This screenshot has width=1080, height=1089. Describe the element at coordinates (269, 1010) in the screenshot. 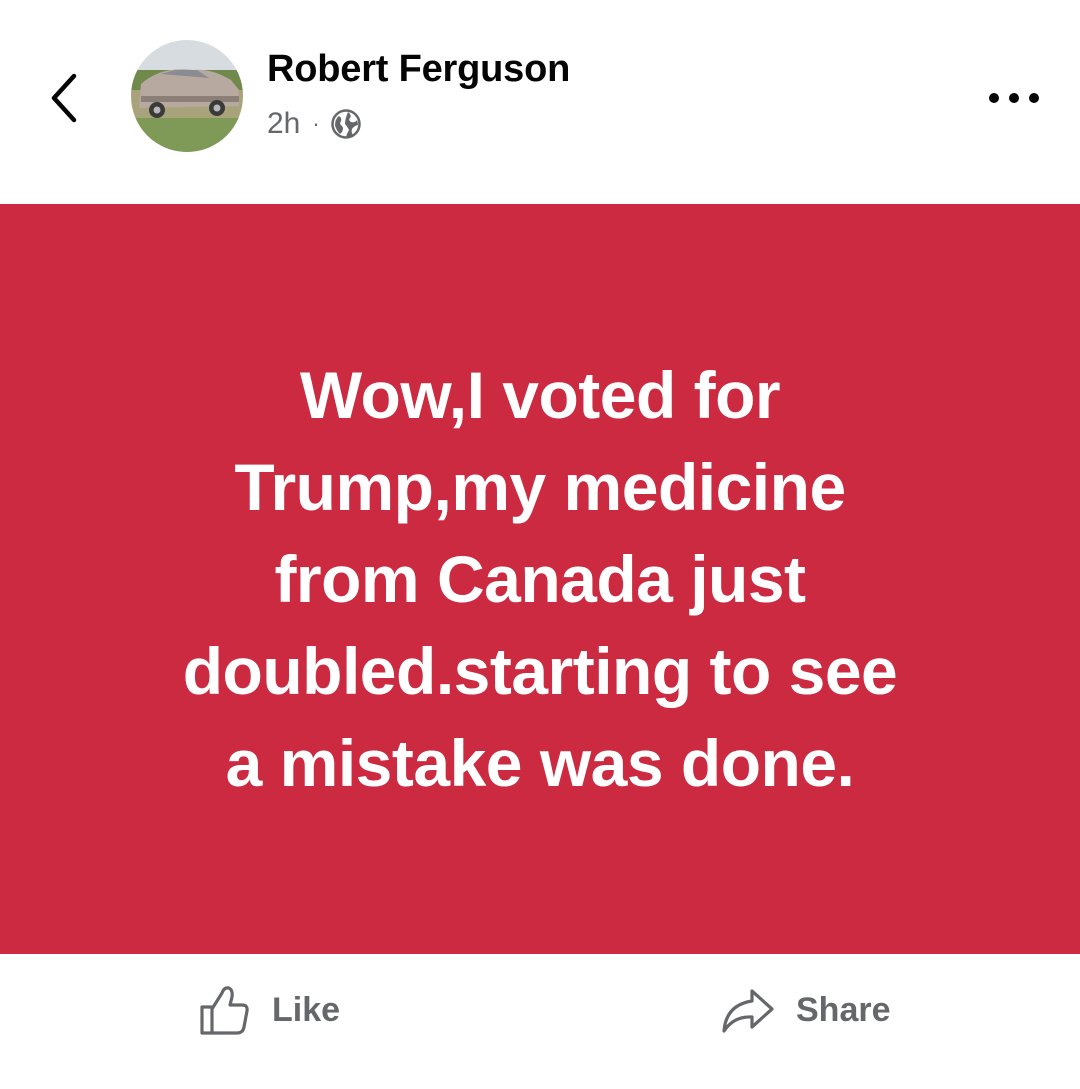

I see `like-button: Like` at that location.